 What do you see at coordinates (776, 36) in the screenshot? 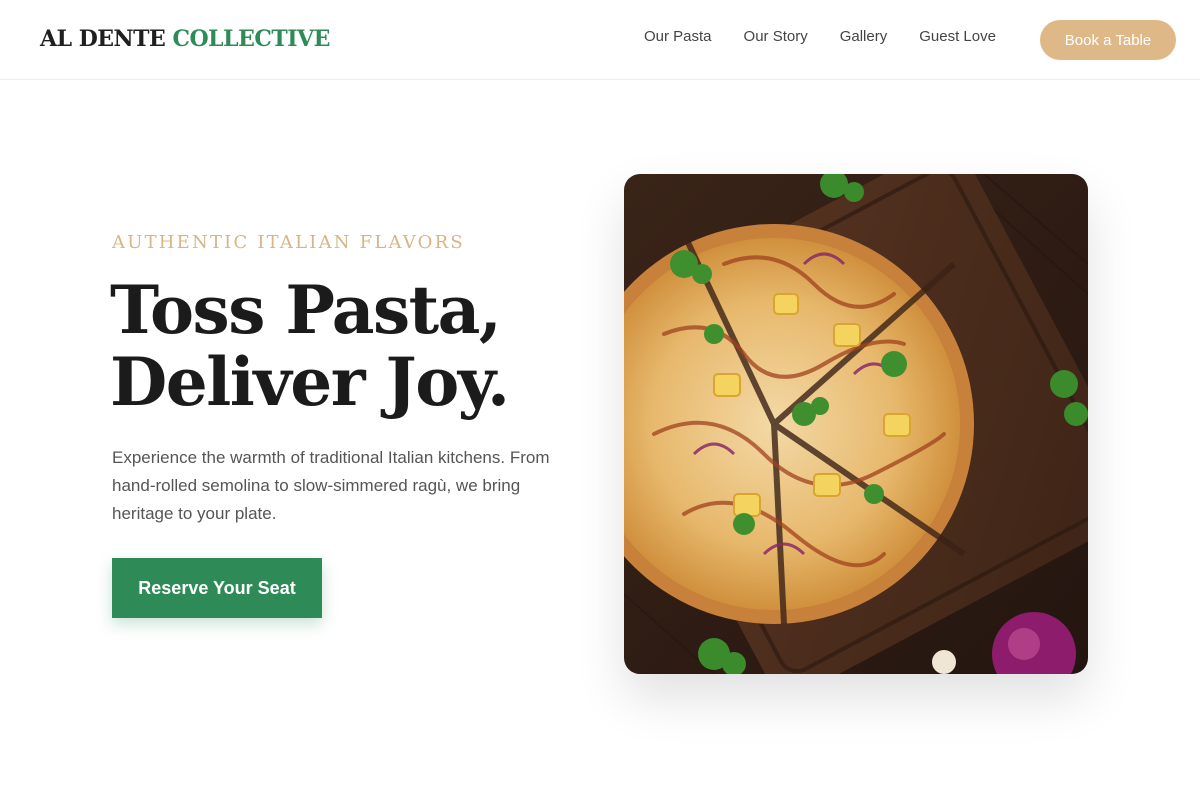
I see `nav-item-our-story: Our Story` at bounding box center [776, 36].